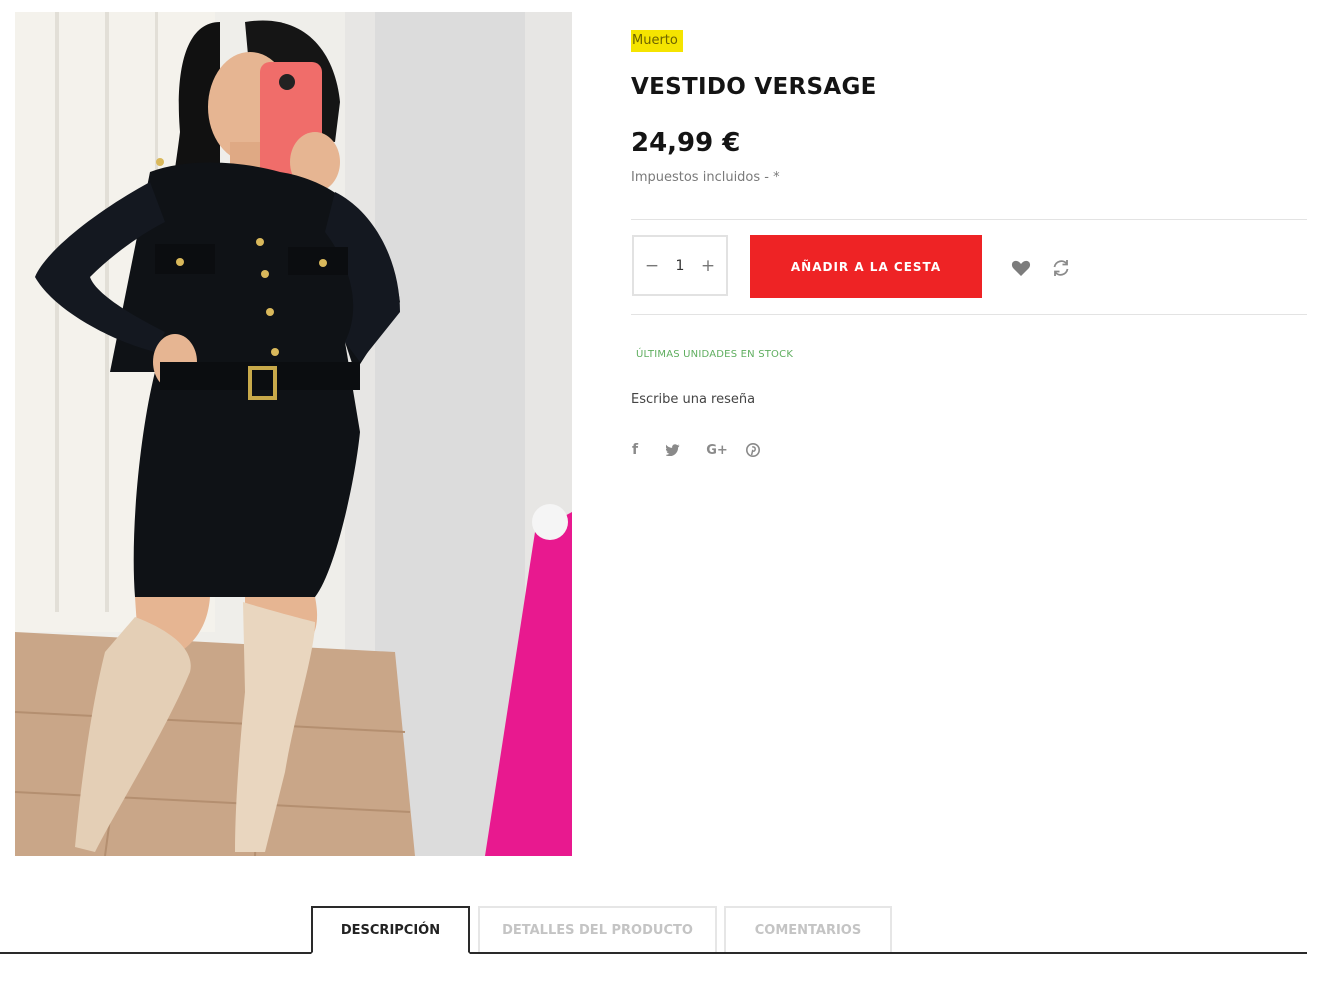 The image size is (1337, 991). I want to click on quantity-increase-button: +, so click(708, 266).